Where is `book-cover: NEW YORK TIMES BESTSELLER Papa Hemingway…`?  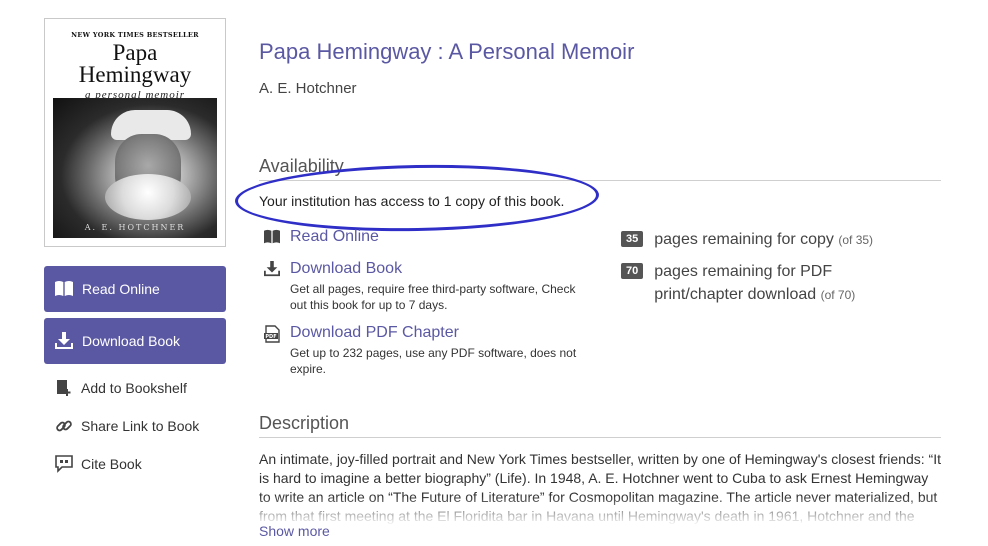
book-cover: NEW YORK TIMES BESTSELLER Papa Hemingway… is located at coordinates (135, 132).